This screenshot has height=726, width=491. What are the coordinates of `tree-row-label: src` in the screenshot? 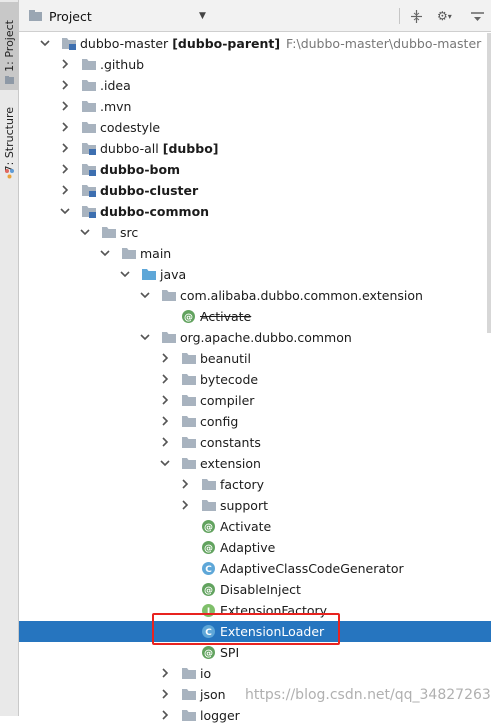 It's located at (129, 232).